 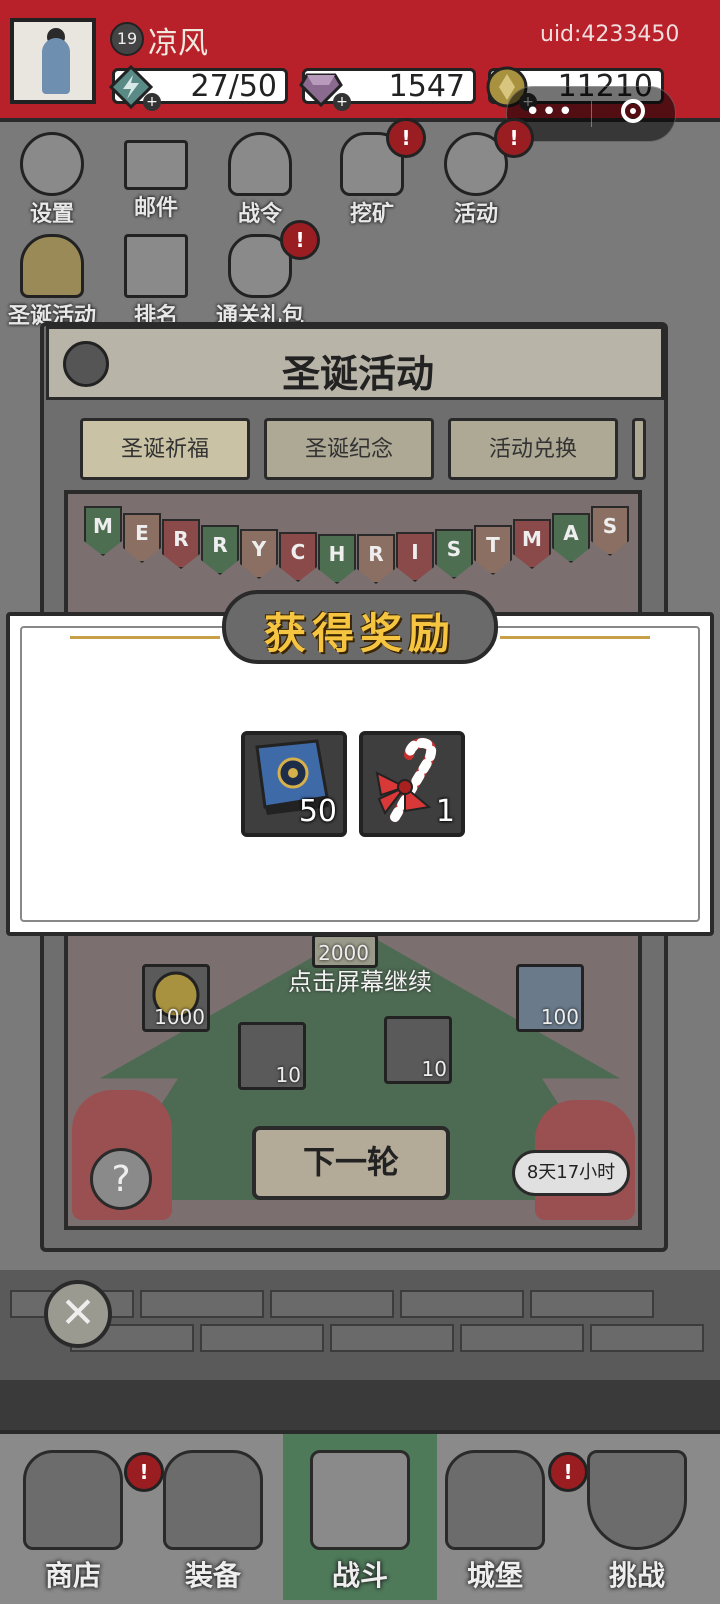 What do you see at coordinates (152, 102) in the screenshot?
I see `add-energy-button: +` at bounding box center [152, 102].